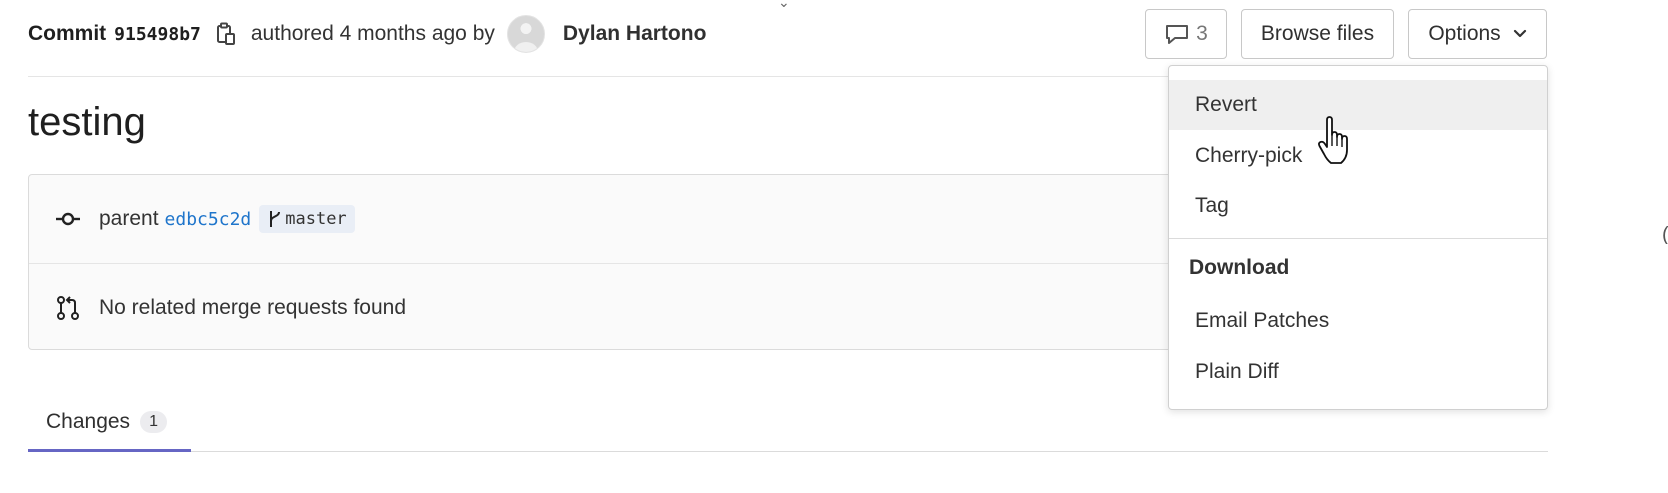 Image resolution: width=1668 pixels, height=493 pixels. Describe the element at coordinates (1358, 105) in the screenshot. I see `menu-item-revert: Revert` at that location.